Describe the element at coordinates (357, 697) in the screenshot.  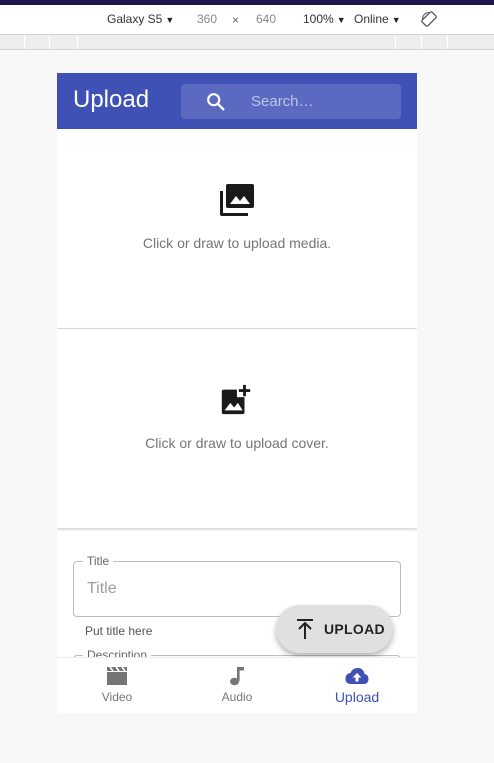
I see `nav-label-upload: Upload` at that location.